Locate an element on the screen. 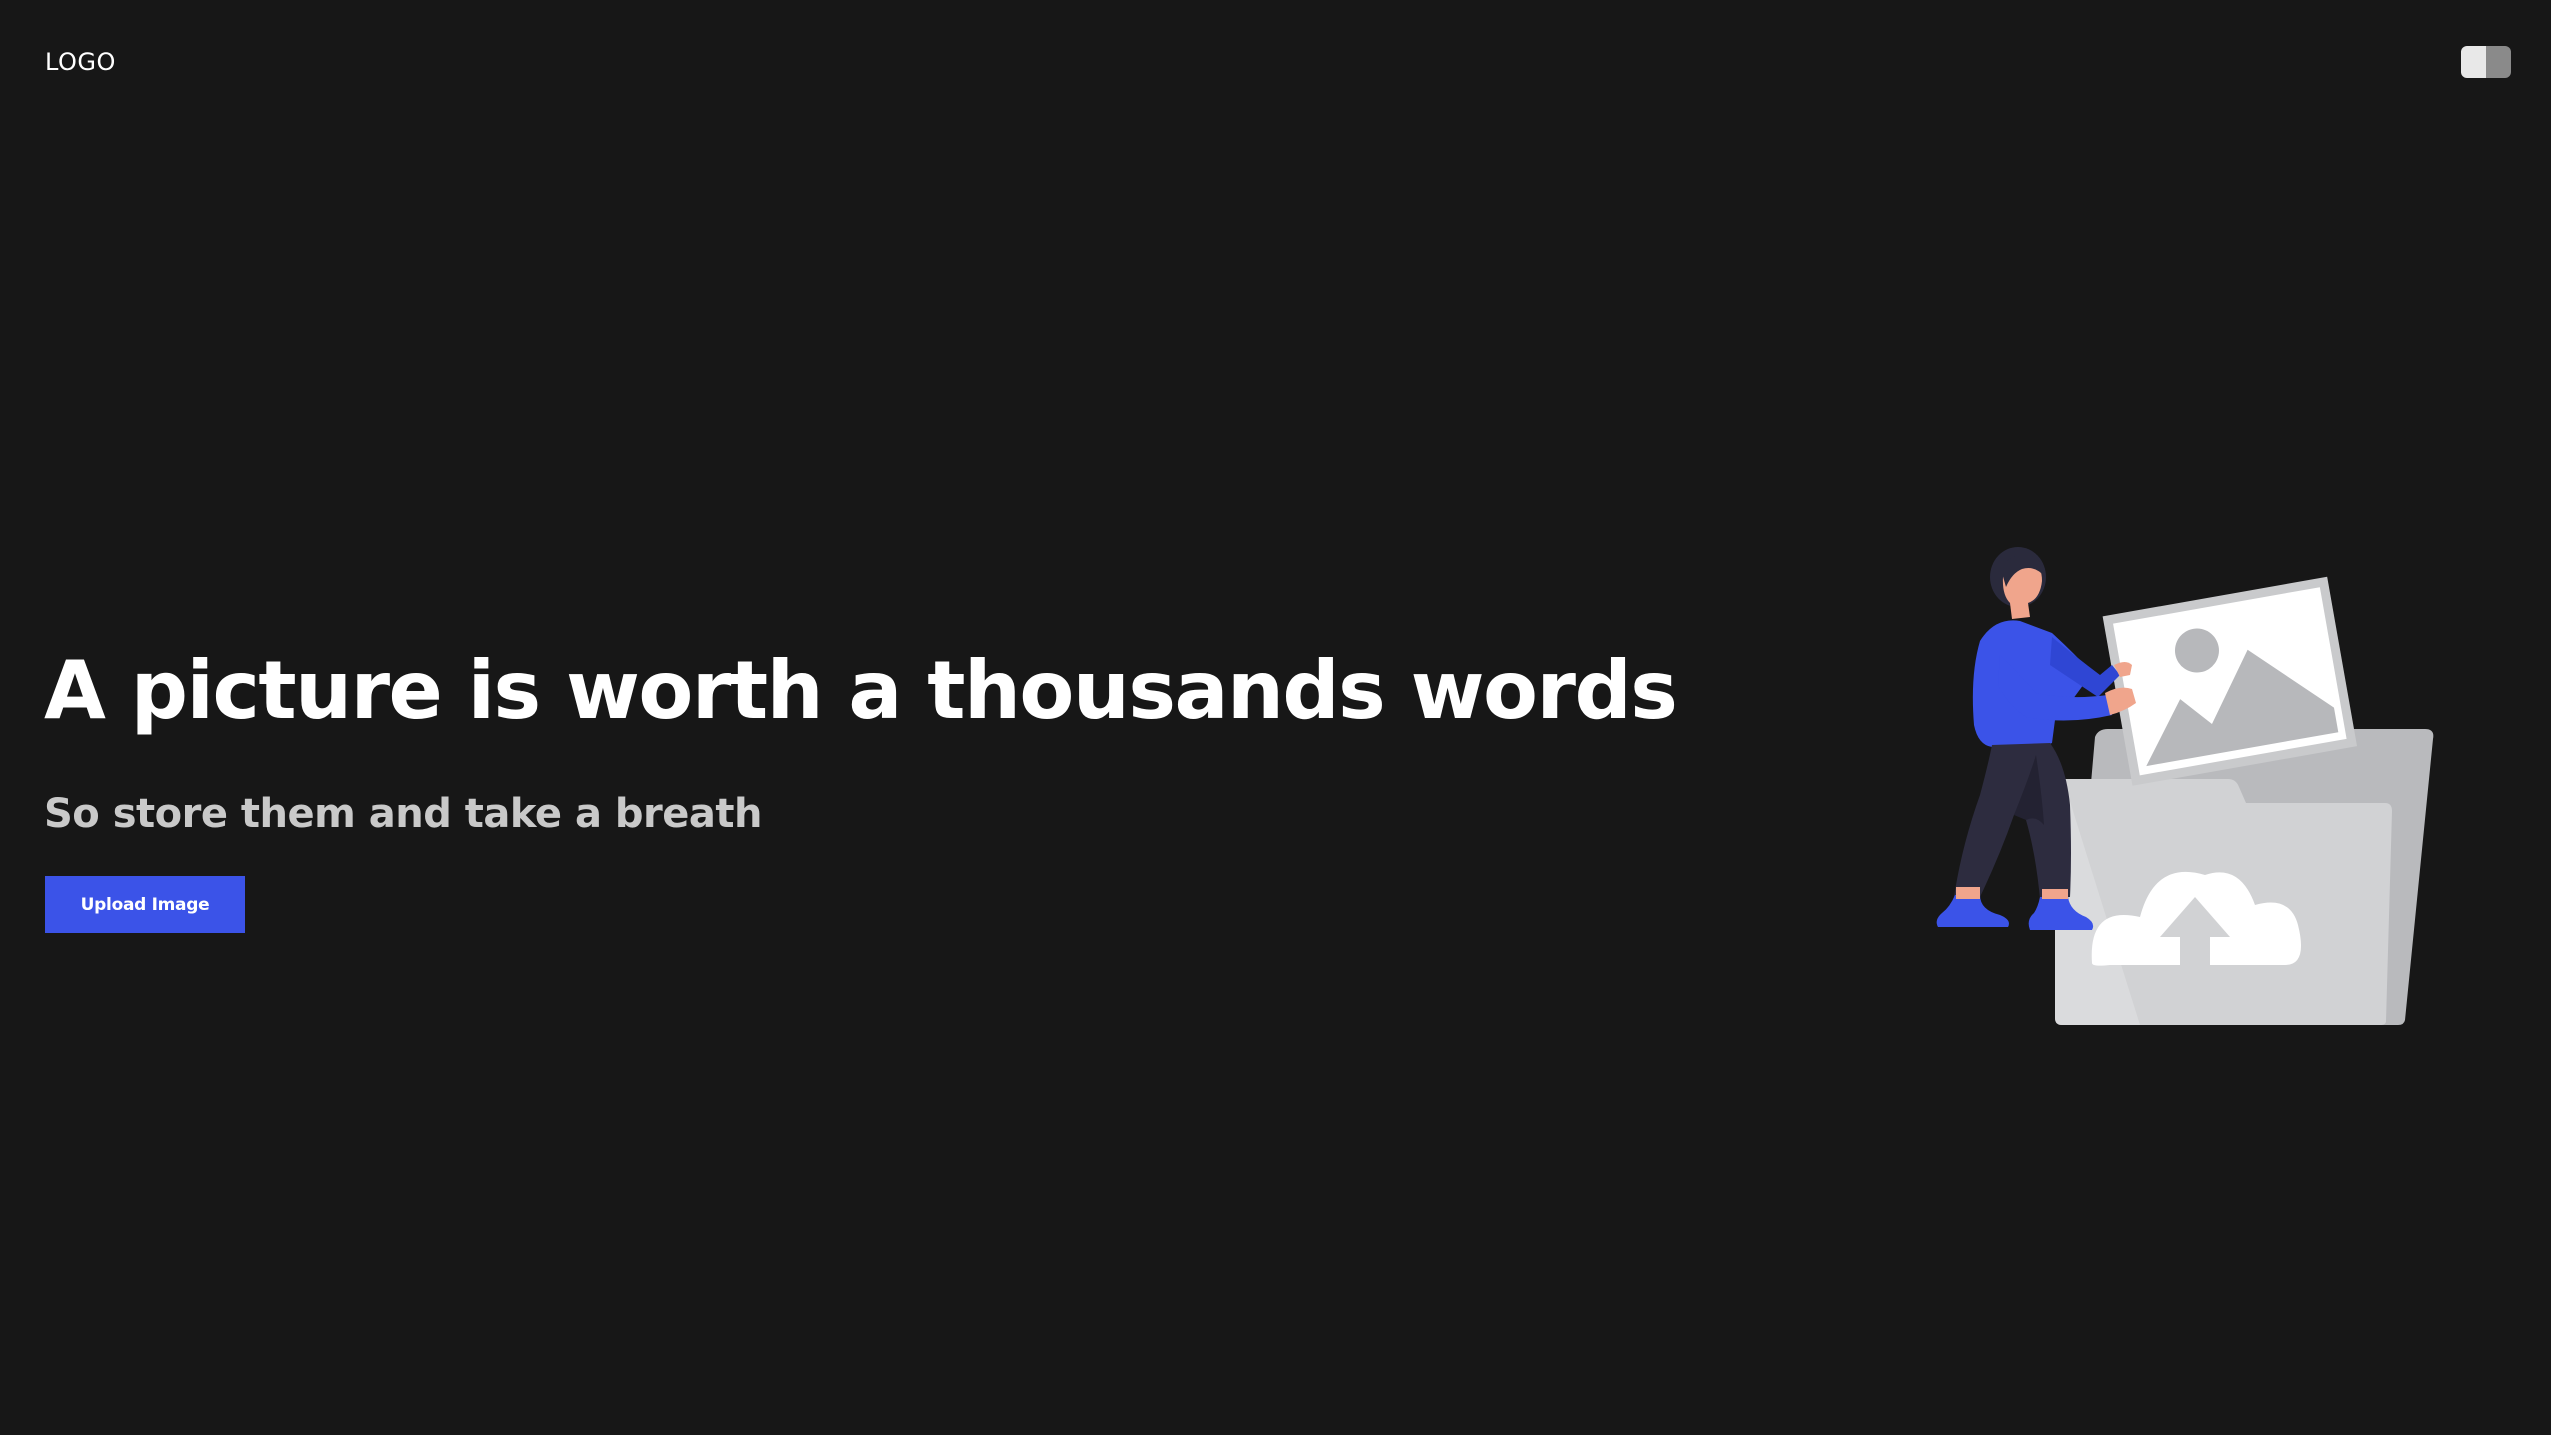  upload-image-button: Upload Image is located at coordinates (145, 904).